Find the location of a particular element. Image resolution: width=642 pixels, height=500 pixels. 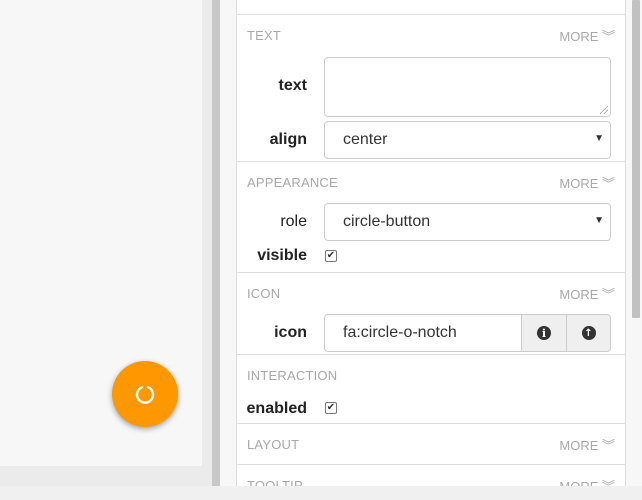

enabled-label: enabled is located at coordinates (276, 408).